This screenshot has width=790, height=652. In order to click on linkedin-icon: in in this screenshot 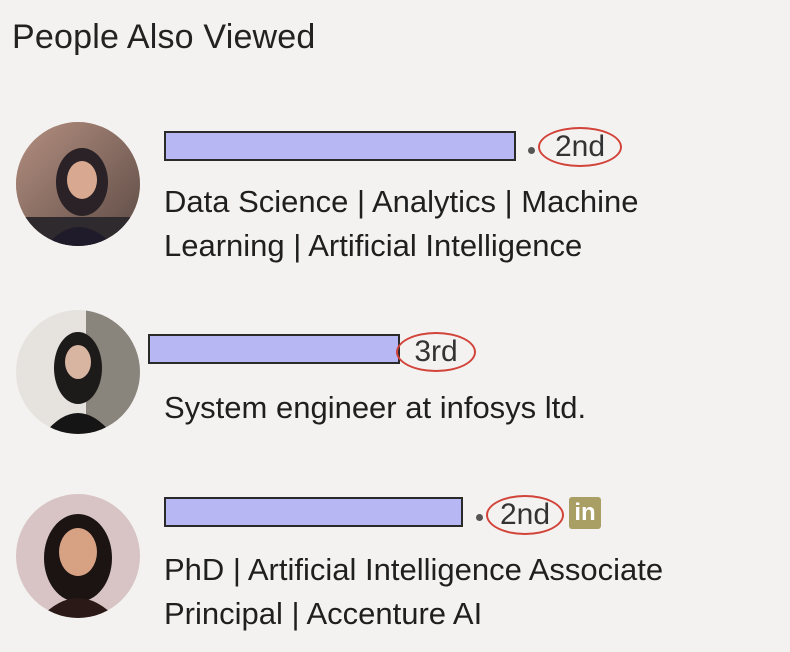, I will do `click(585, 513)`.